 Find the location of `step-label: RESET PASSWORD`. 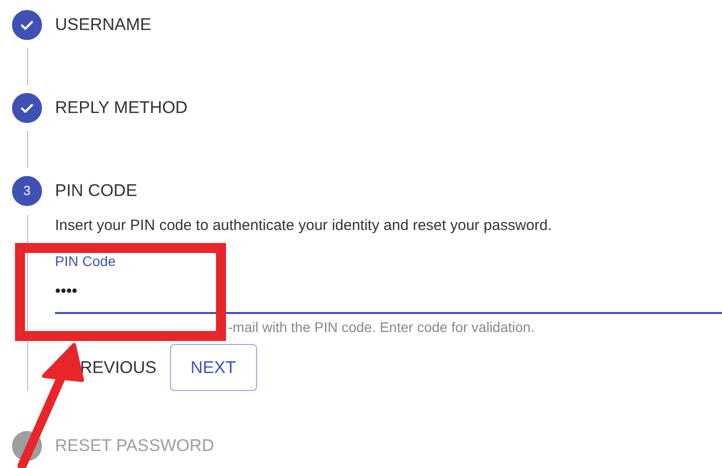

step-label: RESET PASSWORD is located at coordinates (134, 446).